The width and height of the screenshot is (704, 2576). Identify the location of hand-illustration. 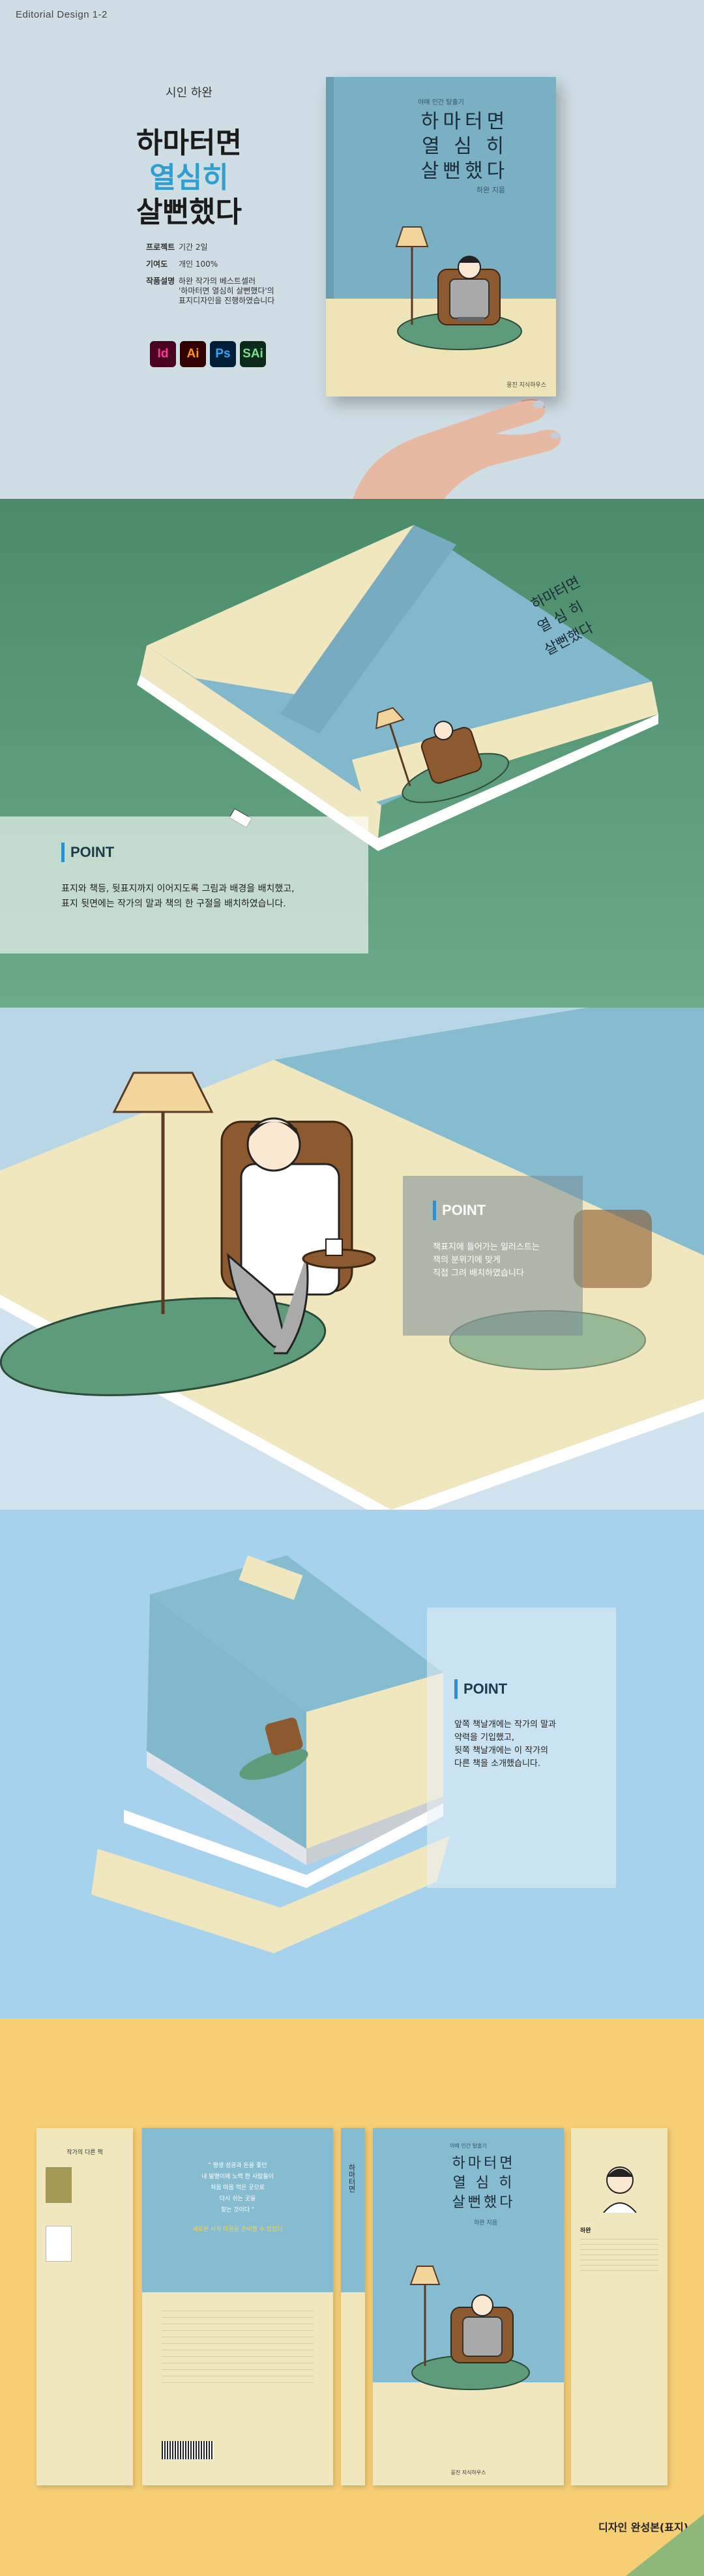
(457, 449).